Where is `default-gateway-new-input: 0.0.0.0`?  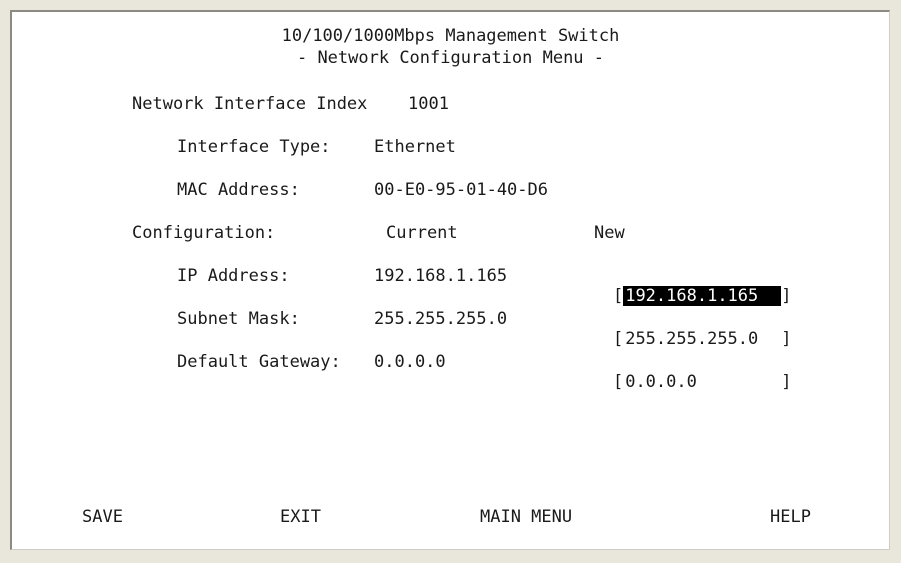
default-gateway-new-input: 0.0.0.0 is located at coordinates (702, 382).